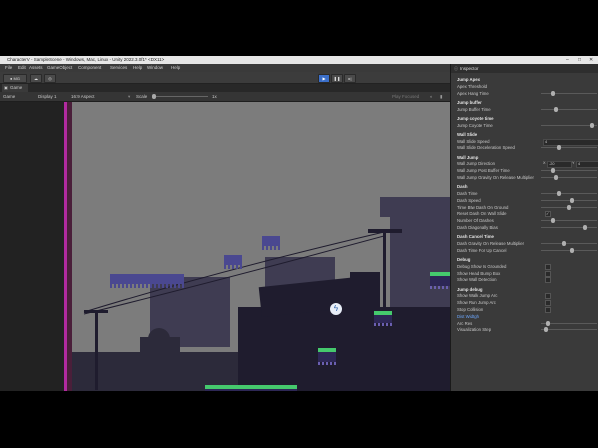  I want to click on cloud-button: ☁, so click(36, 78).